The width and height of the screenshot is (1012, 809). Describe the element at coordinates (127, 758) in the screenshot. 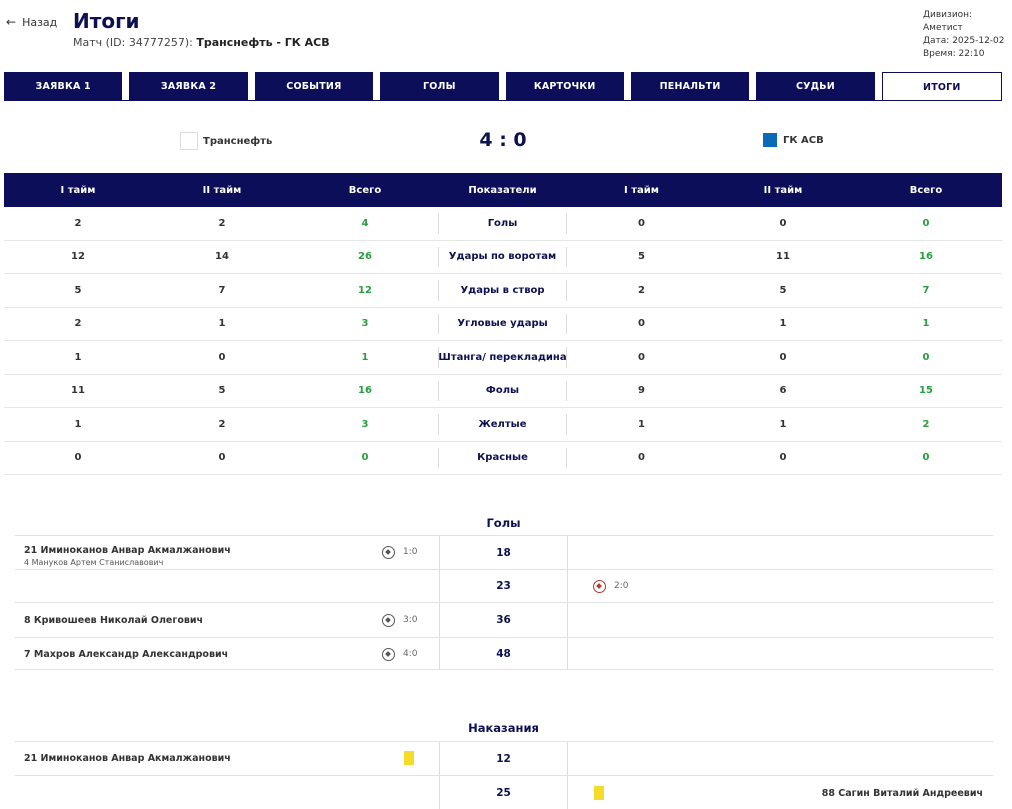

I see `penalty-player: 21 Иминоканов Анвар Акмалжанович` at that location.